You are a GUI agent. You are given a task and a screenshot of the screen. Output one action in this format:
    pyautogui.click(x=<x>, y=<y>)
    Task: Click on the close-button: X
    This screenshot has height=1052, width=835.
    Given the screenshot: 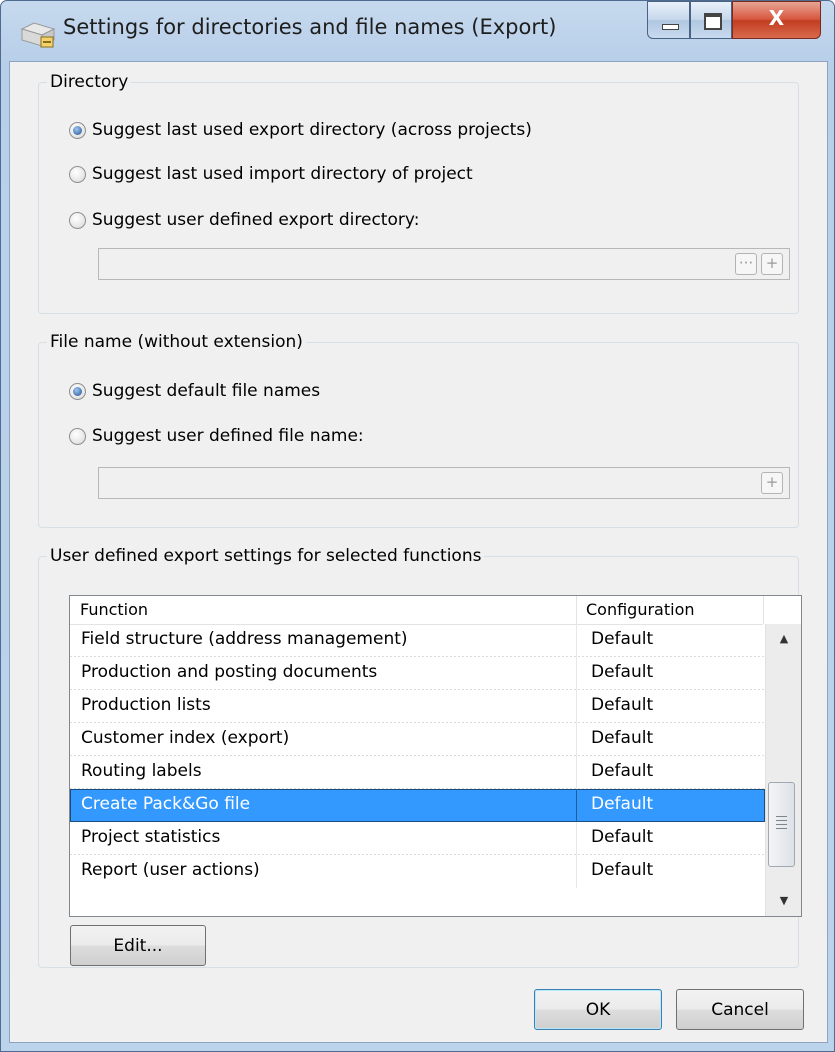 What is the action you would take?
    pyautogui.click(x=776, y=20)
    